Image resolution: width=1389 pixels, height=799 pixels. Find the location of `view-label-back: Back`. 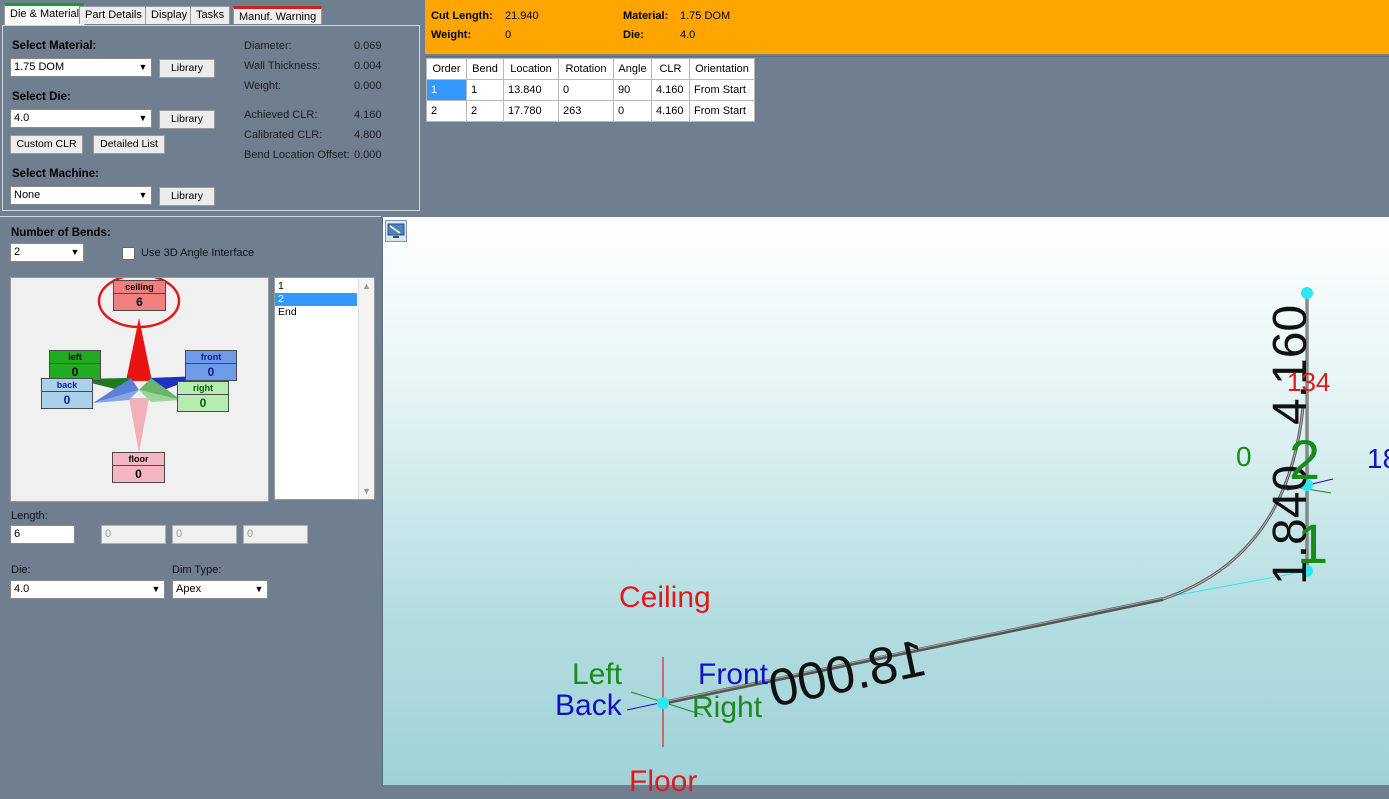

view-label-back: Back is located at coordinates (588, 705).